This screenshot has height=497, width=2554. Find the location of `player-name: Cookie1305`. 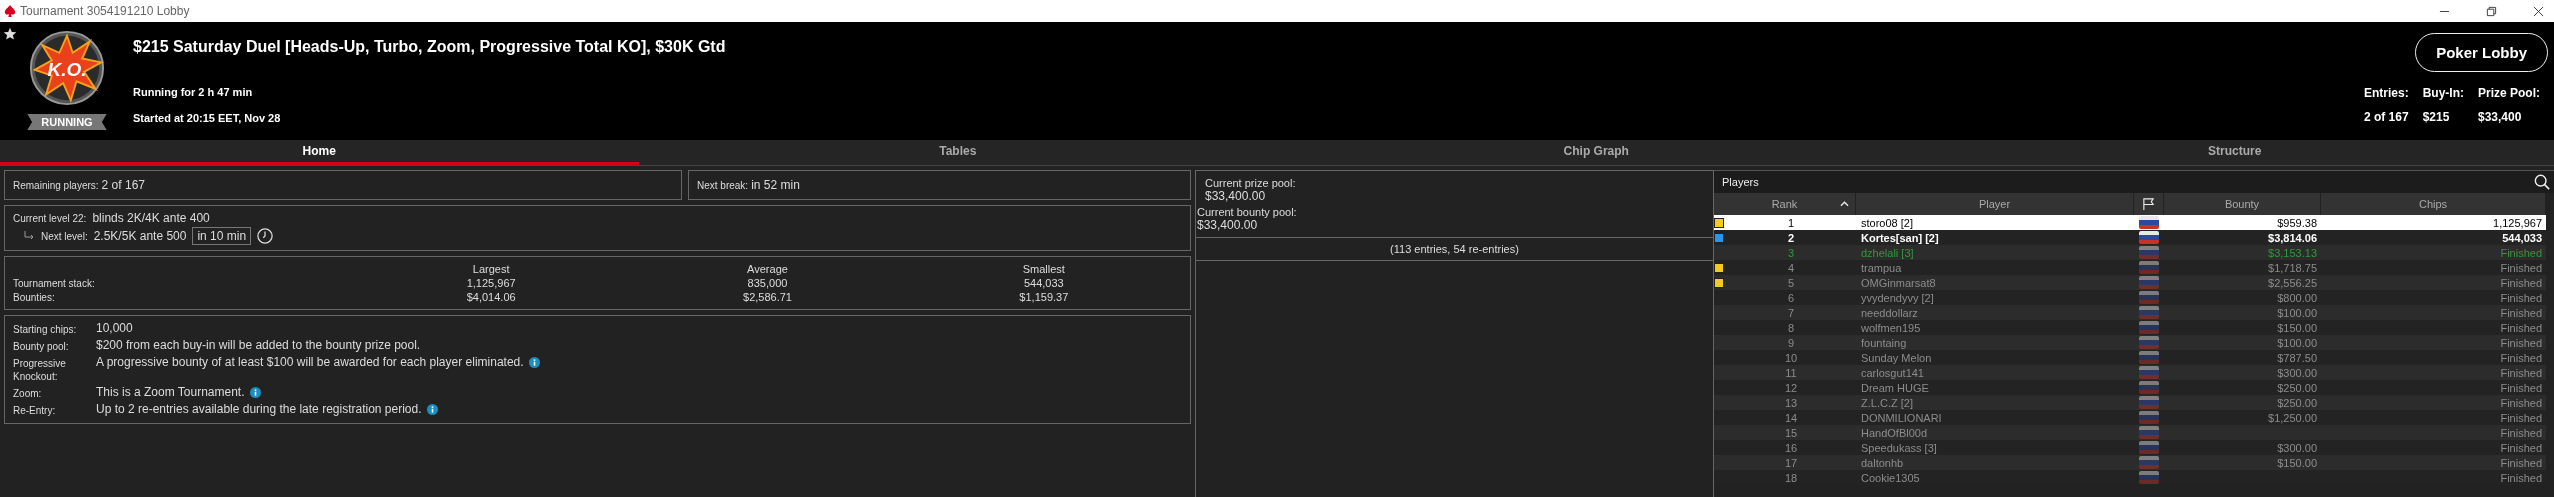

player-name: Cookie1305 is located at coordinates (1890, 477).